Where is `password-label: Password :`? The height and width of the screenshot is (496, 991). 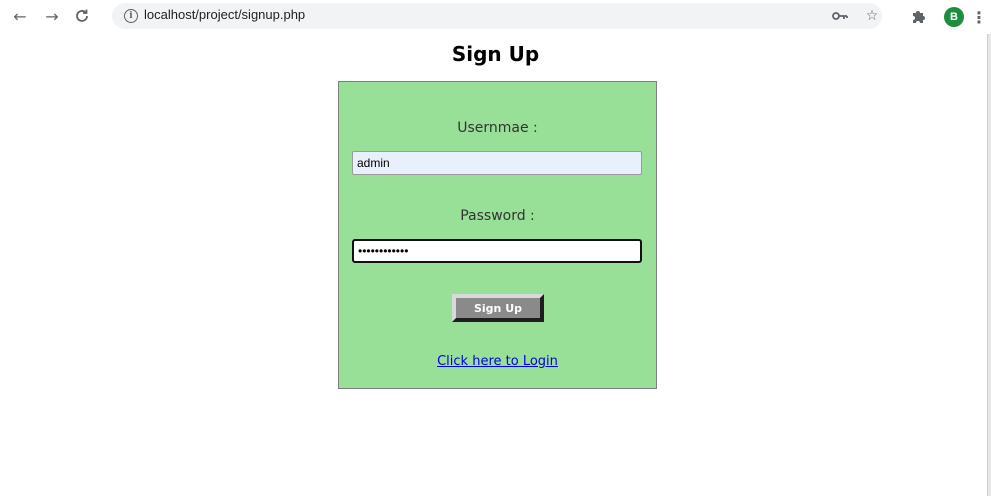
password-label: Password : is located at coordinates (497, 216).